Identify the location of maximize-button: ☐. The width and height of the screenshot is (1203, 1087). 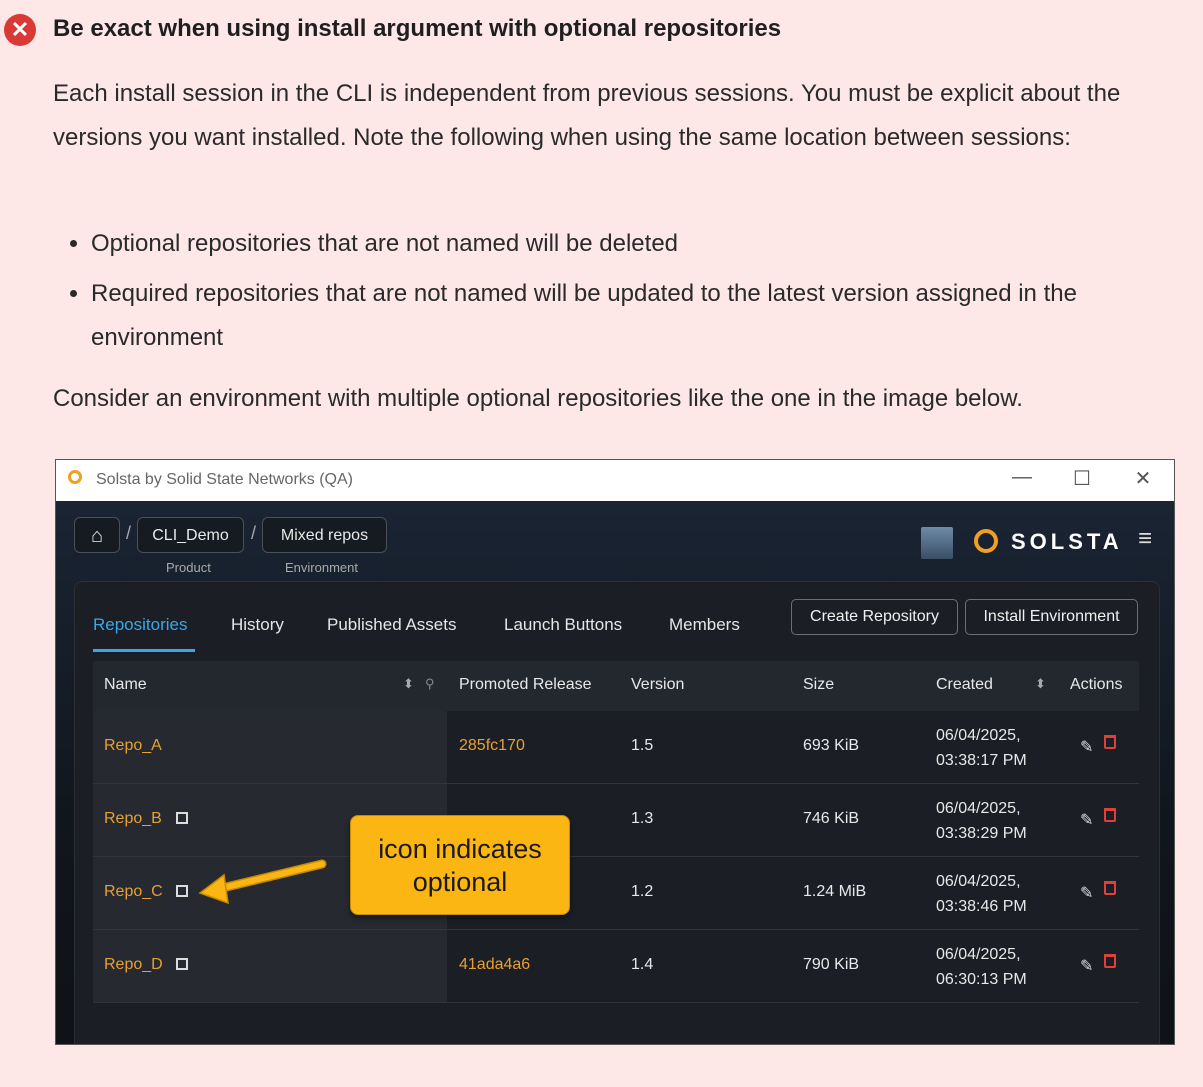
(1082, 478).